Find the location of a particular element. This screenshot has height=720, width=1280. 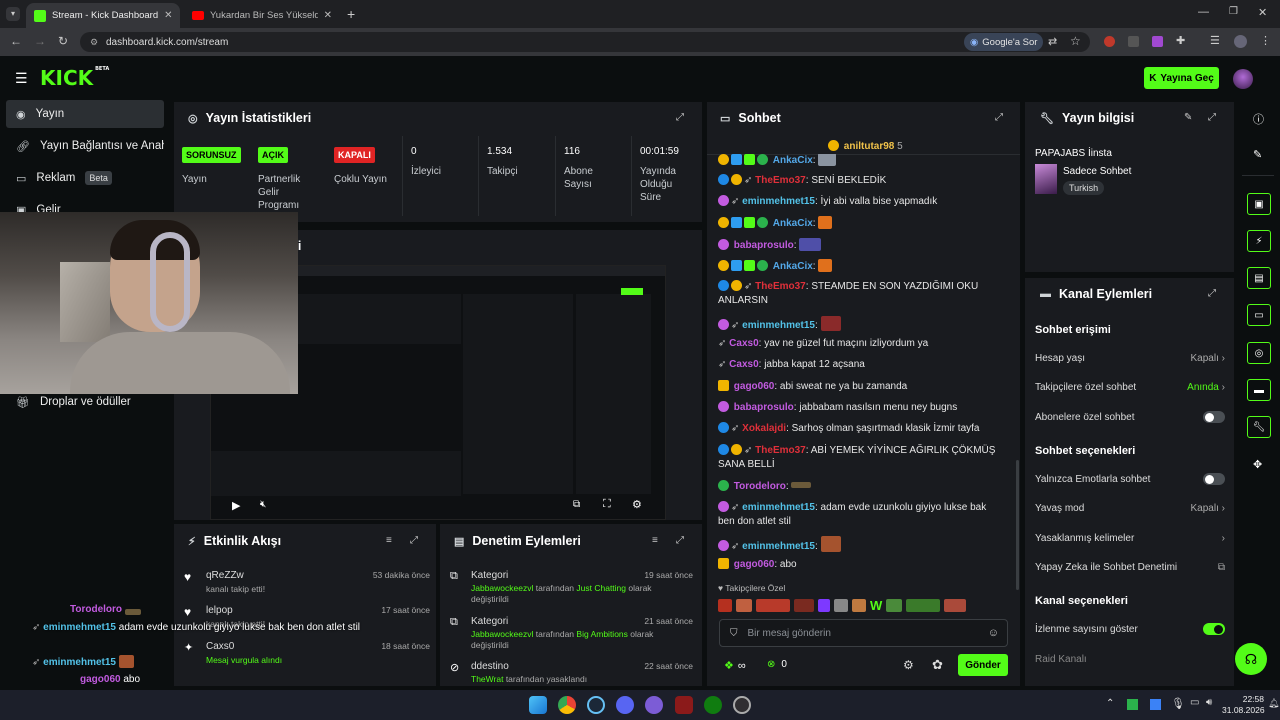

notification-bell-icon: 🔔︎ is located at coordinates (1273, 703).